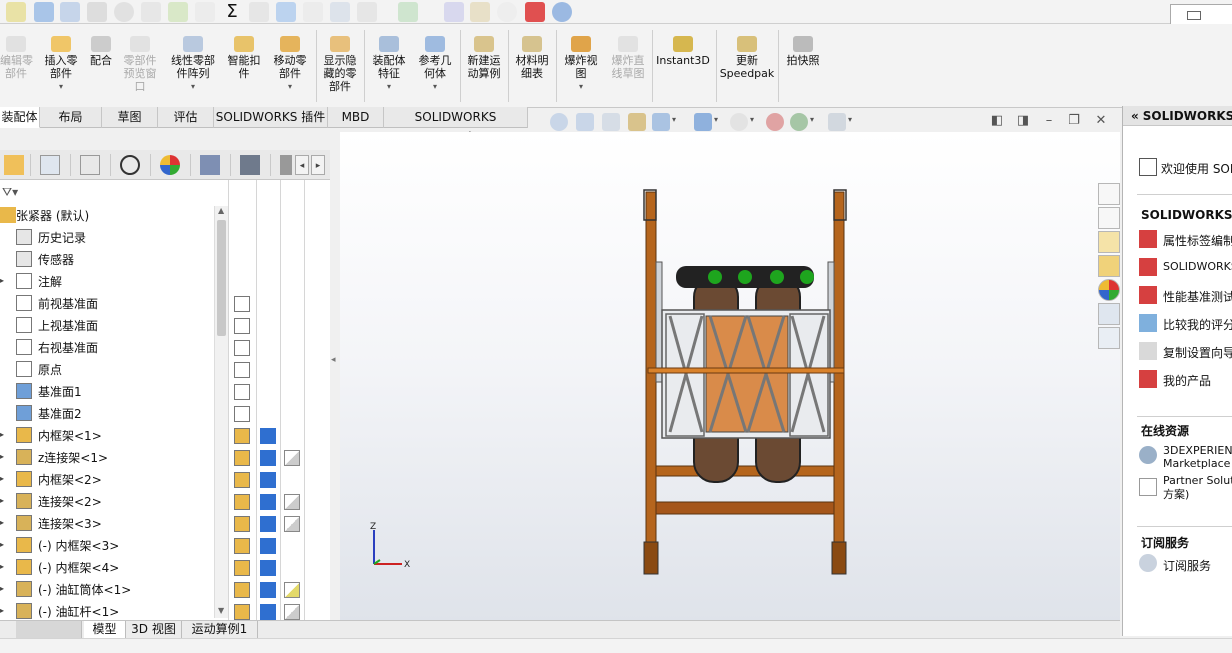  I want to click on tree-item: 历史记录, so click(114, 237).